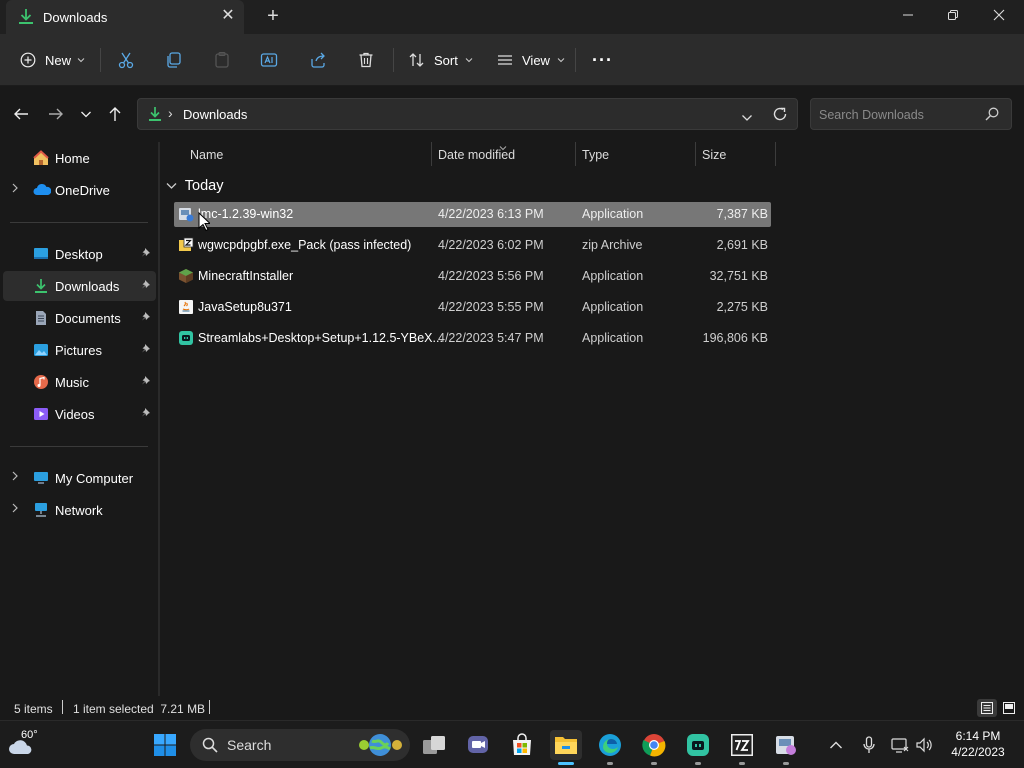 The image size is (1024, 768). What do you see at coordinates (992, 115) in the screenshot?
I see `search-icon` at bounding box center [992, 115].